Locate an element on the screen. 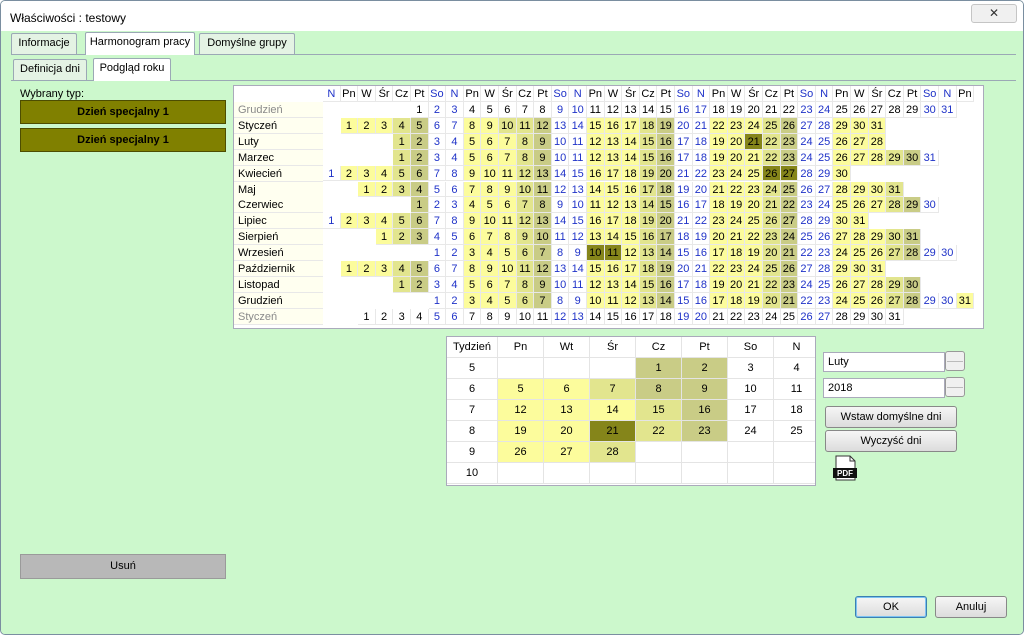  month-select: Luty is located at coordinates (884, 362).